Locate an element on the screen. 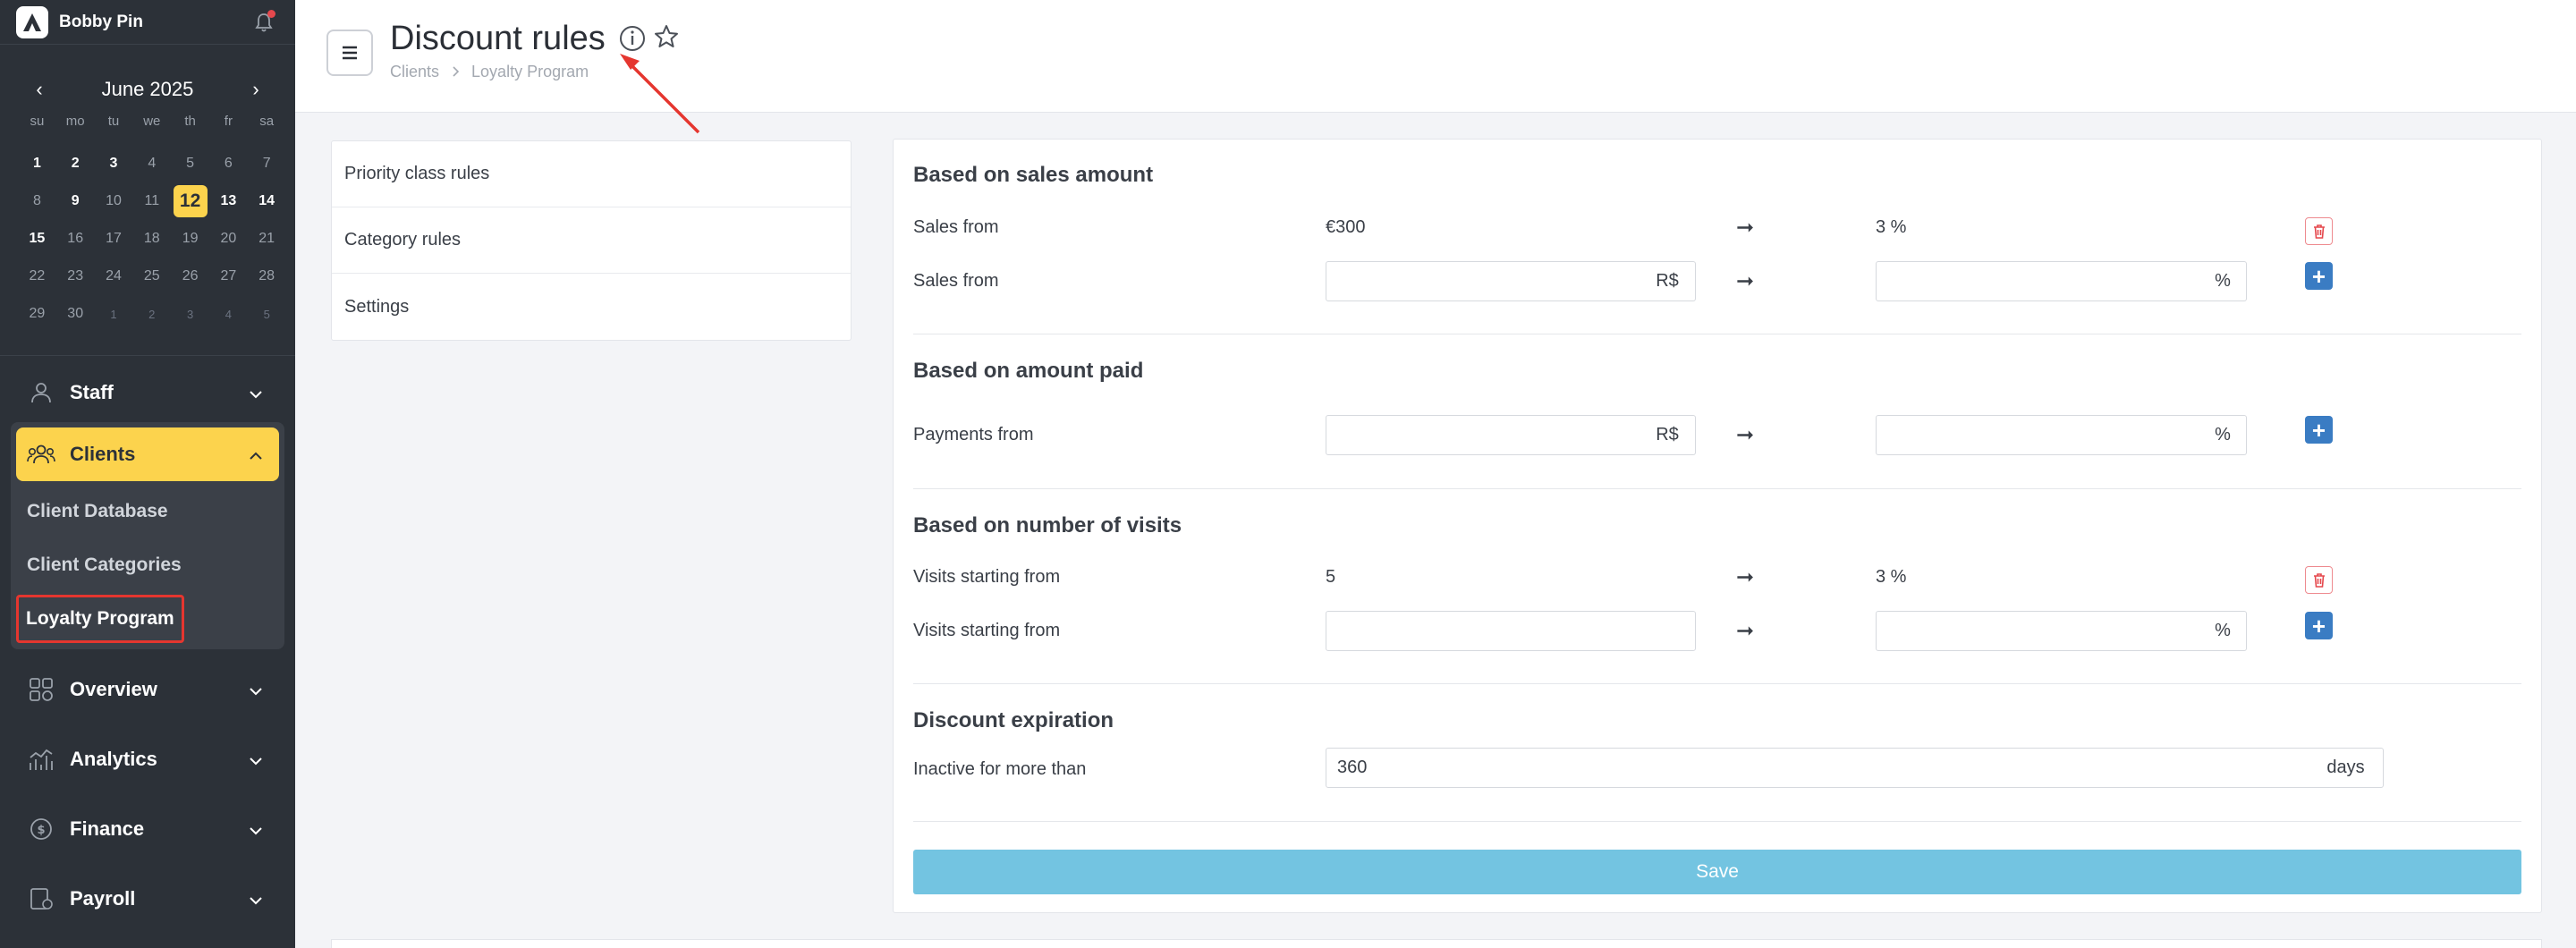  app-logo-icon is located at coordinates (32, 21).